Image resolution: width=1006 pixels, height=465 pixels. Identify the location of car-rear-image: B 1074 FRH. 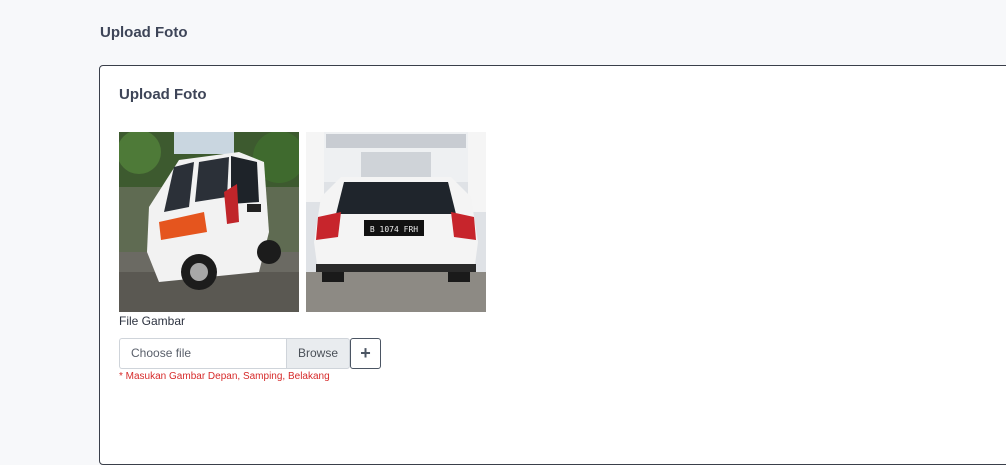
(396, 222).